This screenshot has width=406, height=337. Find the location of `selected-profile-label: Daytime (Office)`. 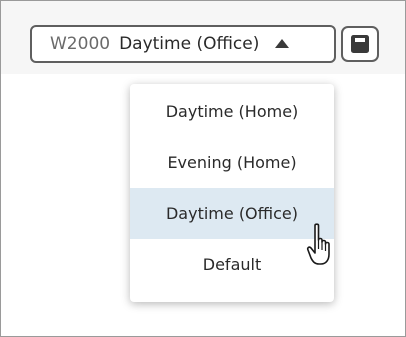

selected-profile-label: Daytime (Office) is located at coordinates (189, 44).